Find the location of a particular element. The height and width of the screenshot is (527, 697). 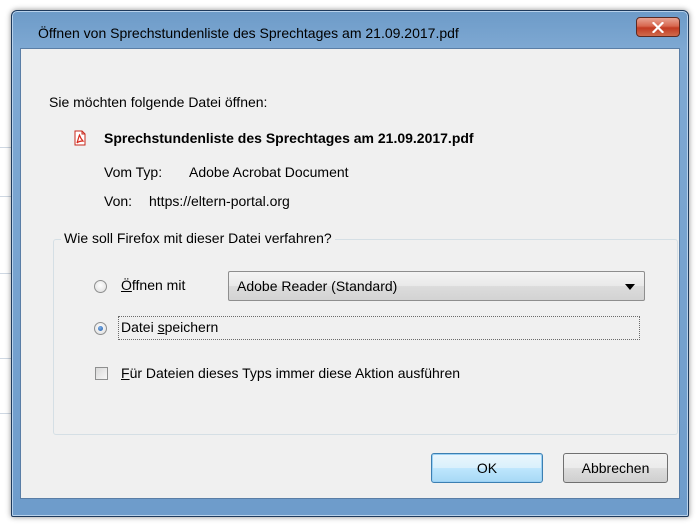

application-select-value: Adobe Reader (Standard) is located at coordinates (317, 286).